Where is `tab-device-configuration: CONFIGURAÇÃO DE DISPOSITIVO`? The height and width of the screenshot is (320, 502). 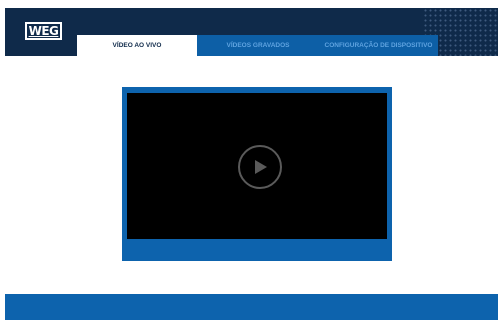 tab-device-configuration: CONFIGURAÇÃO DE DISPOSITIVO is located at coordinates (378, 45).